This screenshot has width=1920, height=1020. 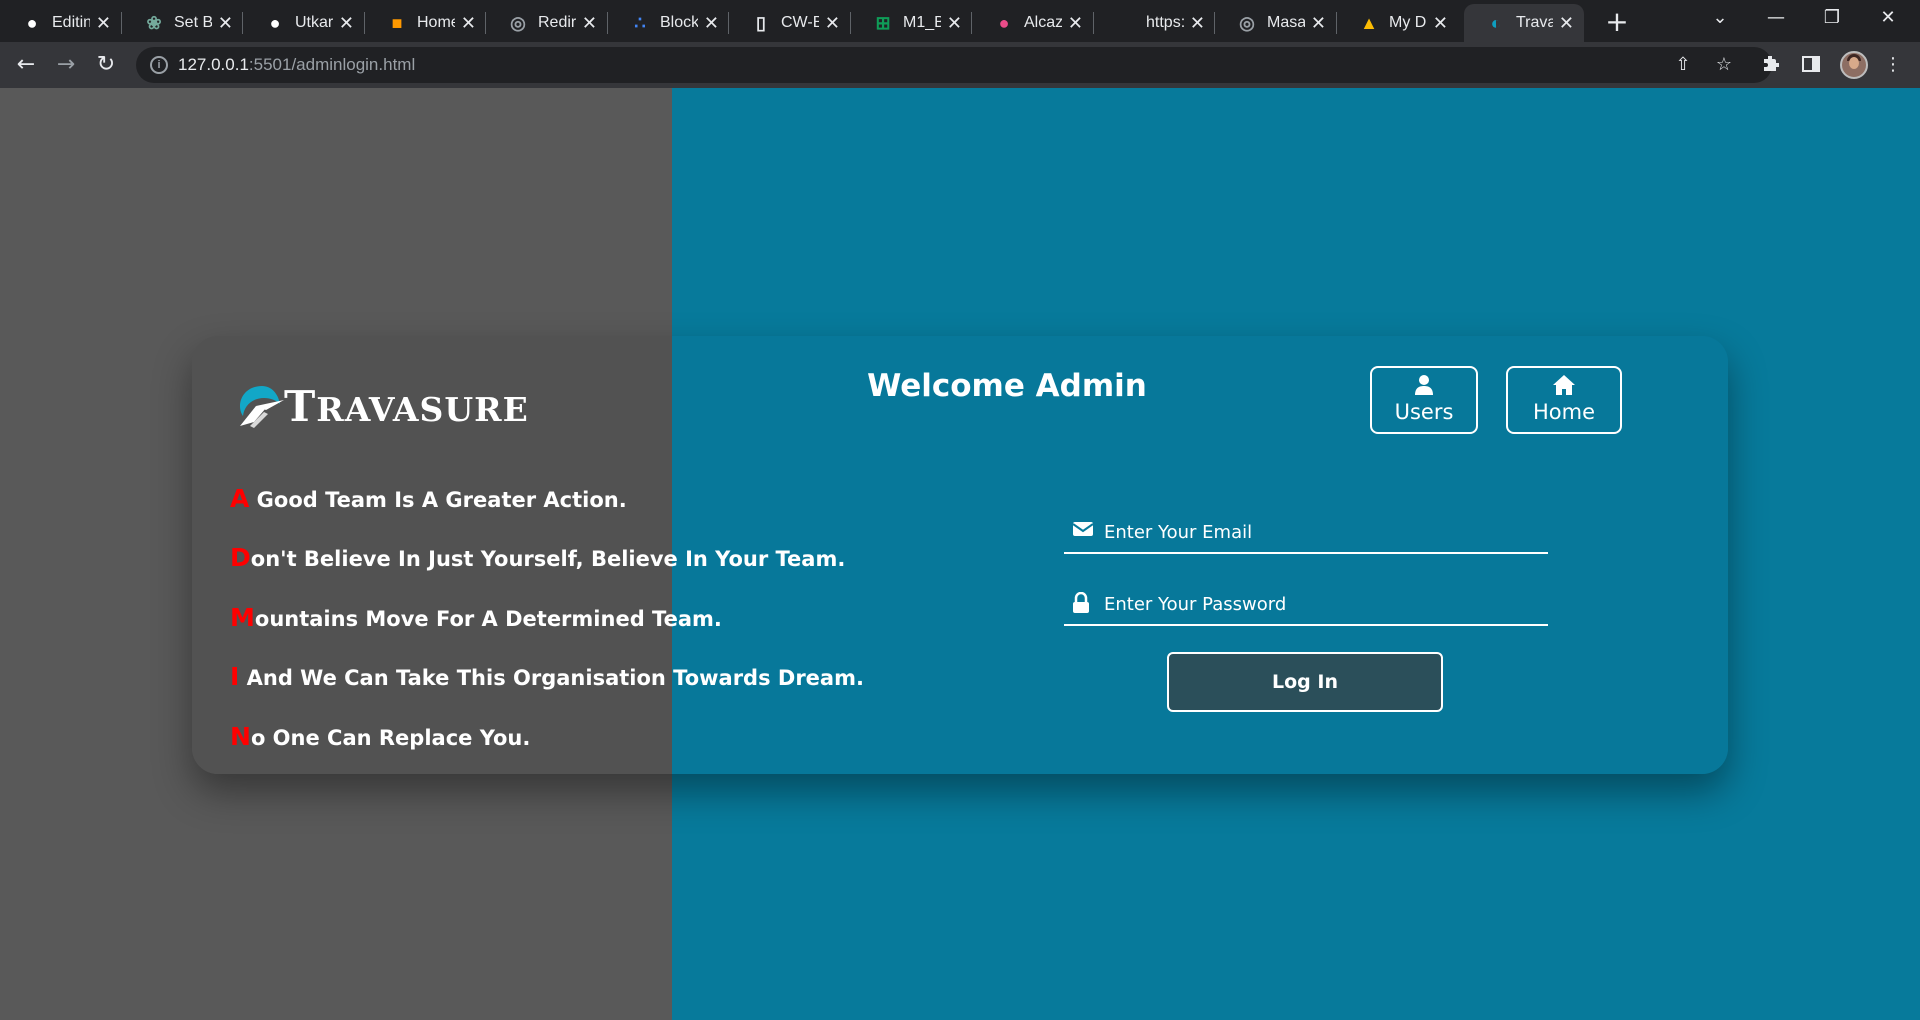 What do you see at coordinates (1563, 412) in the screenshot?
I see `home-nav-label: Home` at bounding box center [1563, 412].